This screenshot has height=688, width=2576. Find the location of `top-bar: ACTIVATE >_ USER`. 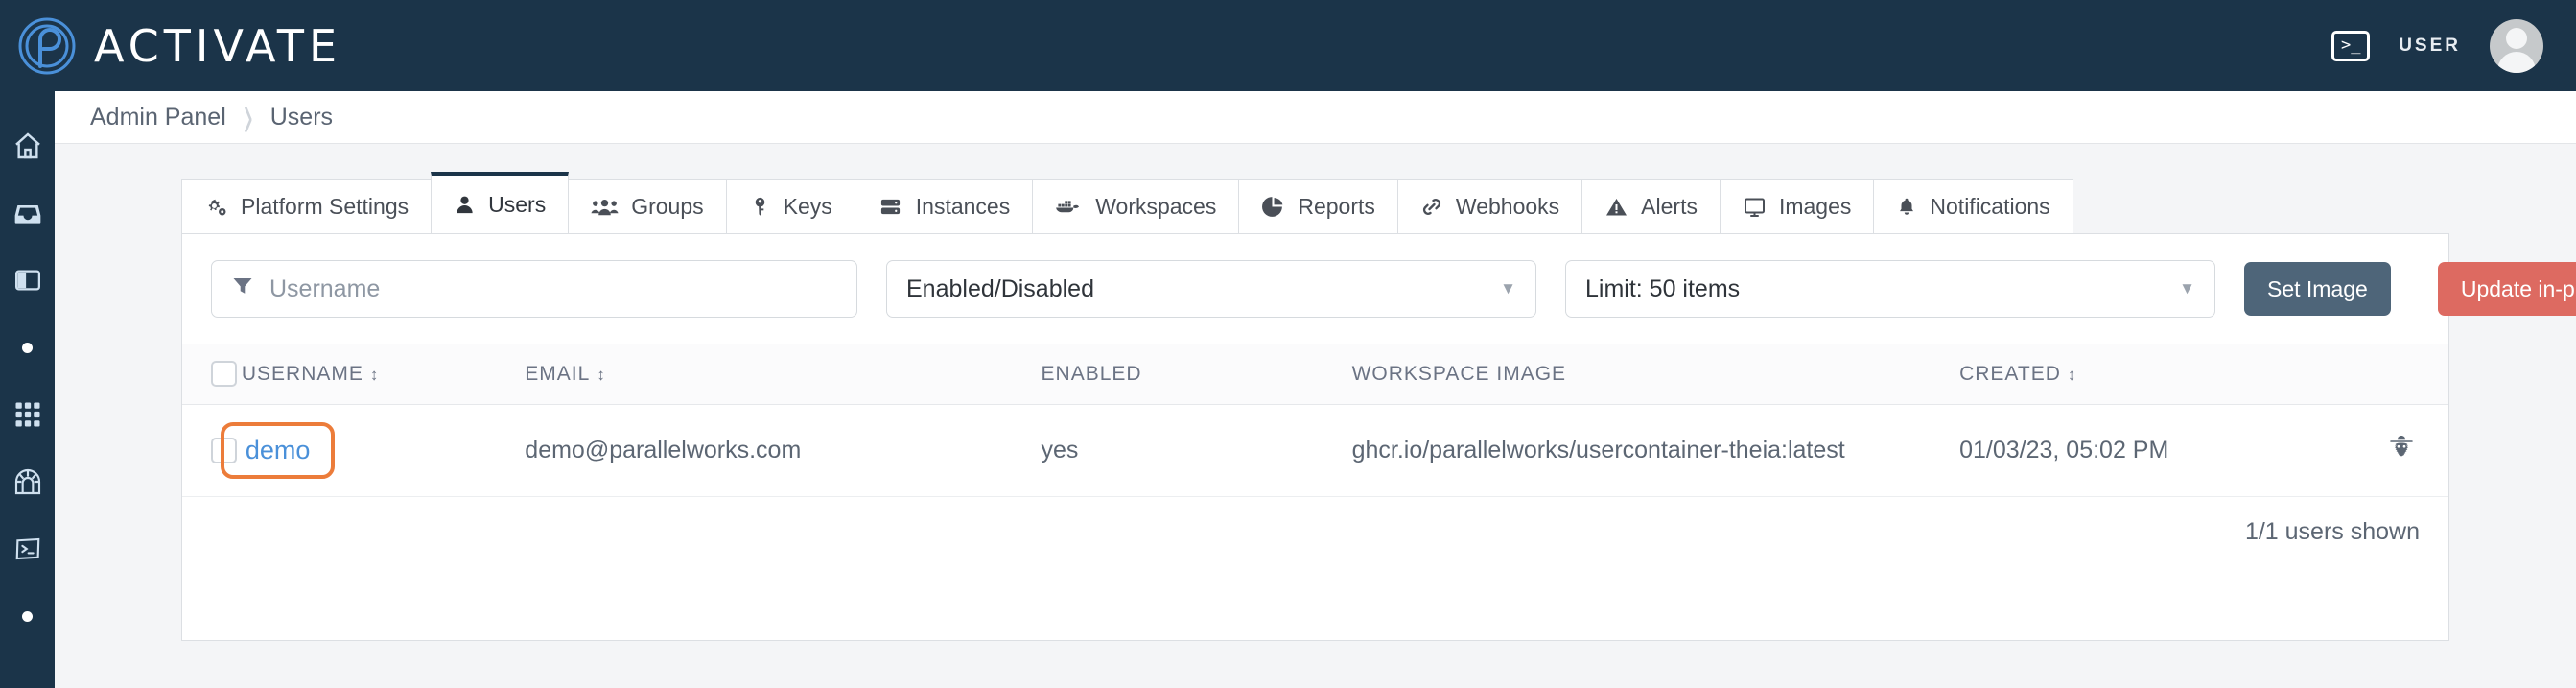

top-bar: ACTIVATE >_ USER is located at coordinates (1288, 45).